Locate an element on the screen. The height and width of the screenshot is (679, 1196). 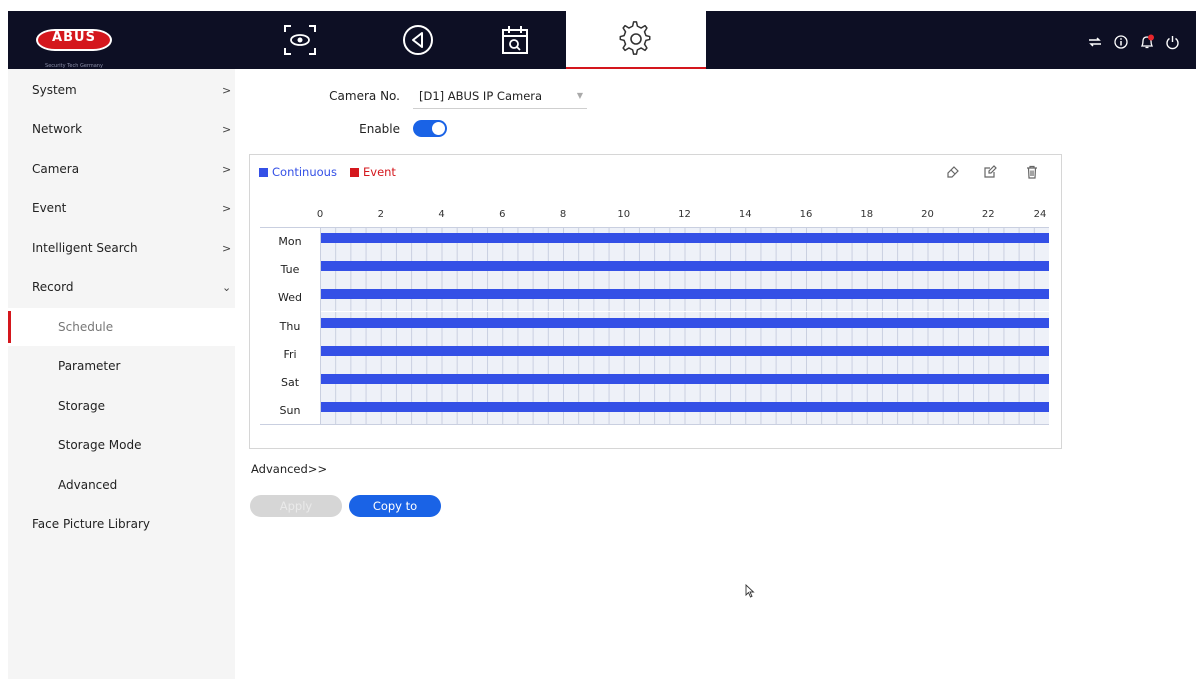
sidebar-item-label: Intelligent Search is located at coordinates (85, 248).